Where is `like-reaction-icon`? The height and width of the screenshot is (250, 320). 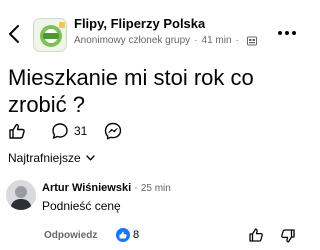
like-reaction-icon is located at coordinates (123, 235).